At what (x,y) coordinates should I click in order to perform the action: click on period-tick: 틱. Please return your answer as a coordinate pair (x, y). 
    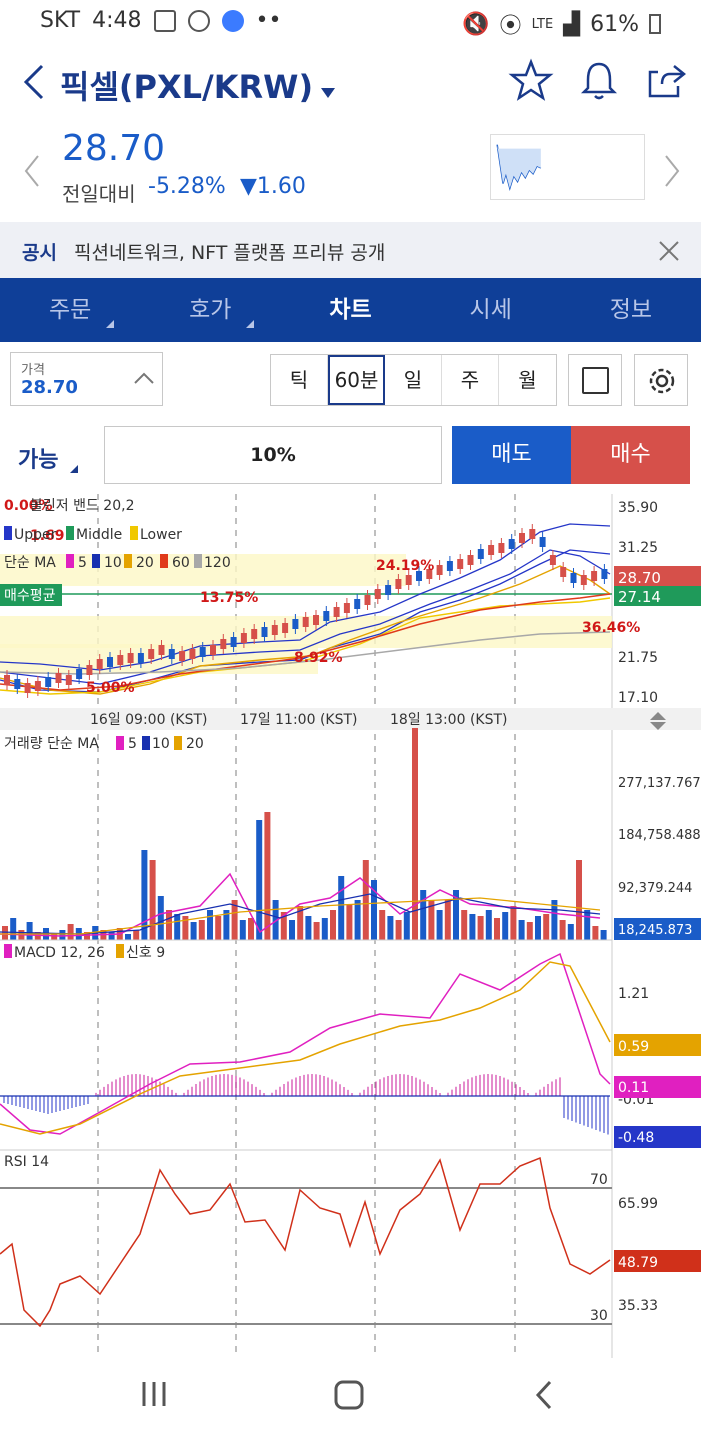
    Looking at the image, I should click on (299, 380).